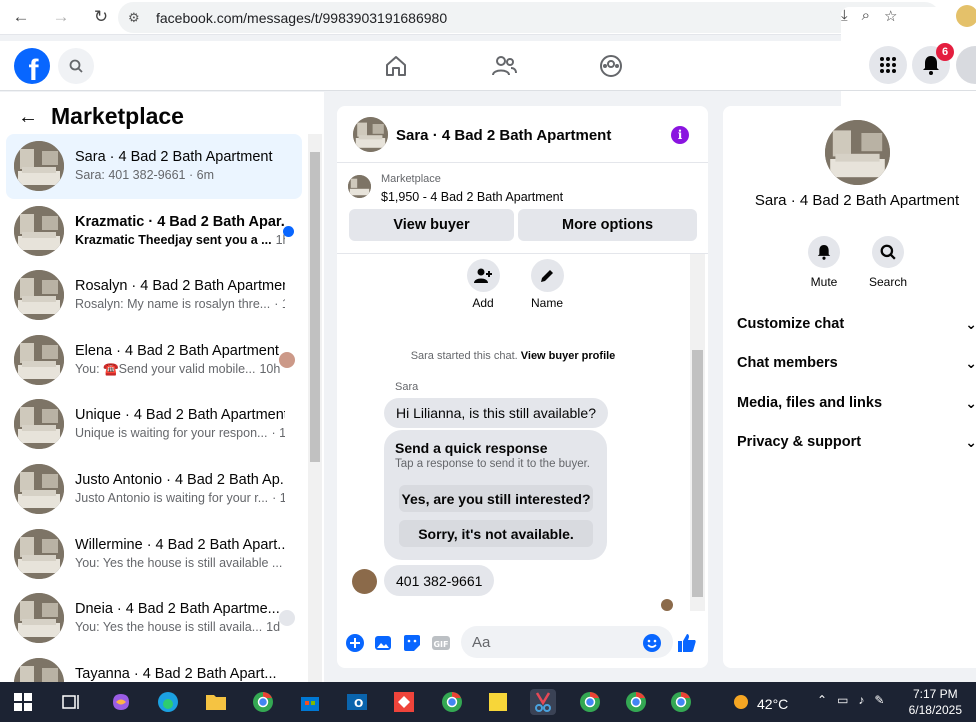 Image resolution: width=976 pixels, height=722 pixels. I want to click on quick-reply-no-button: Sorry, it's not available., so click(496, 533).